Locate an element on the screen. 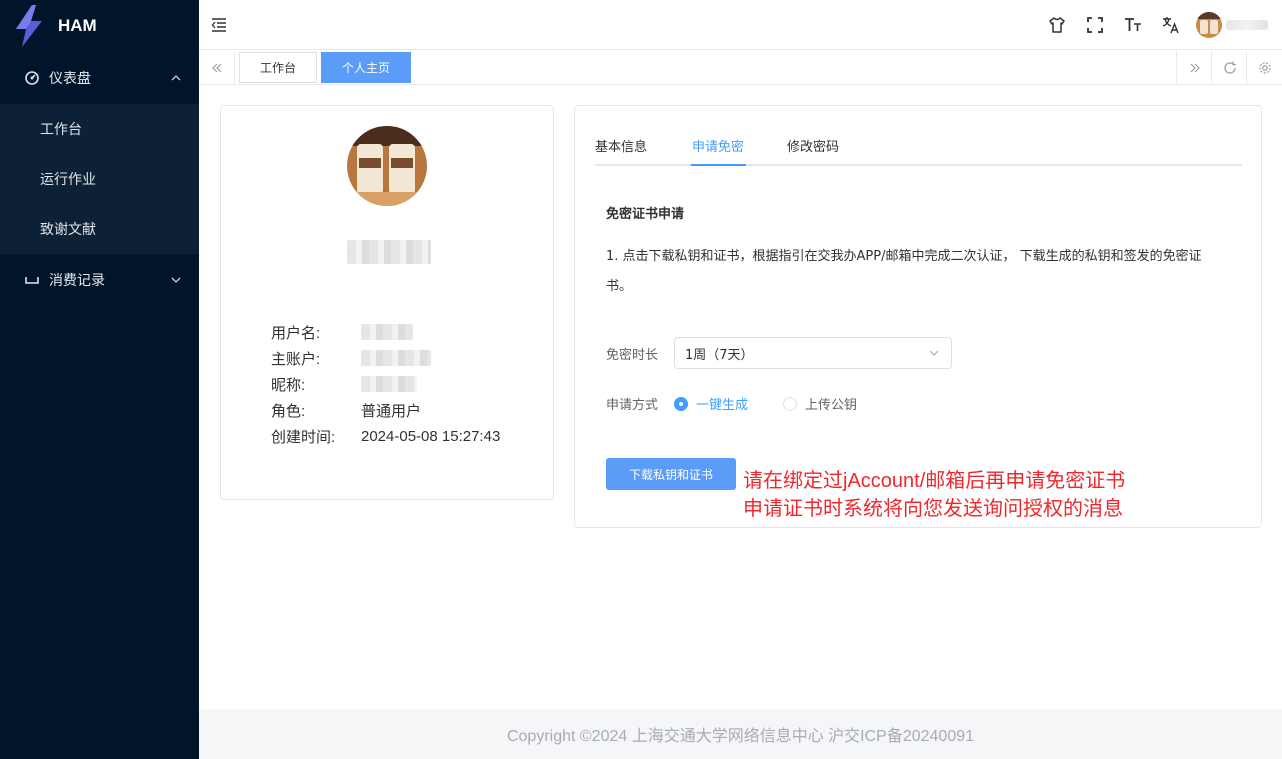  menu-group-billing: 消费记录 is located at coordinates (99, 280).